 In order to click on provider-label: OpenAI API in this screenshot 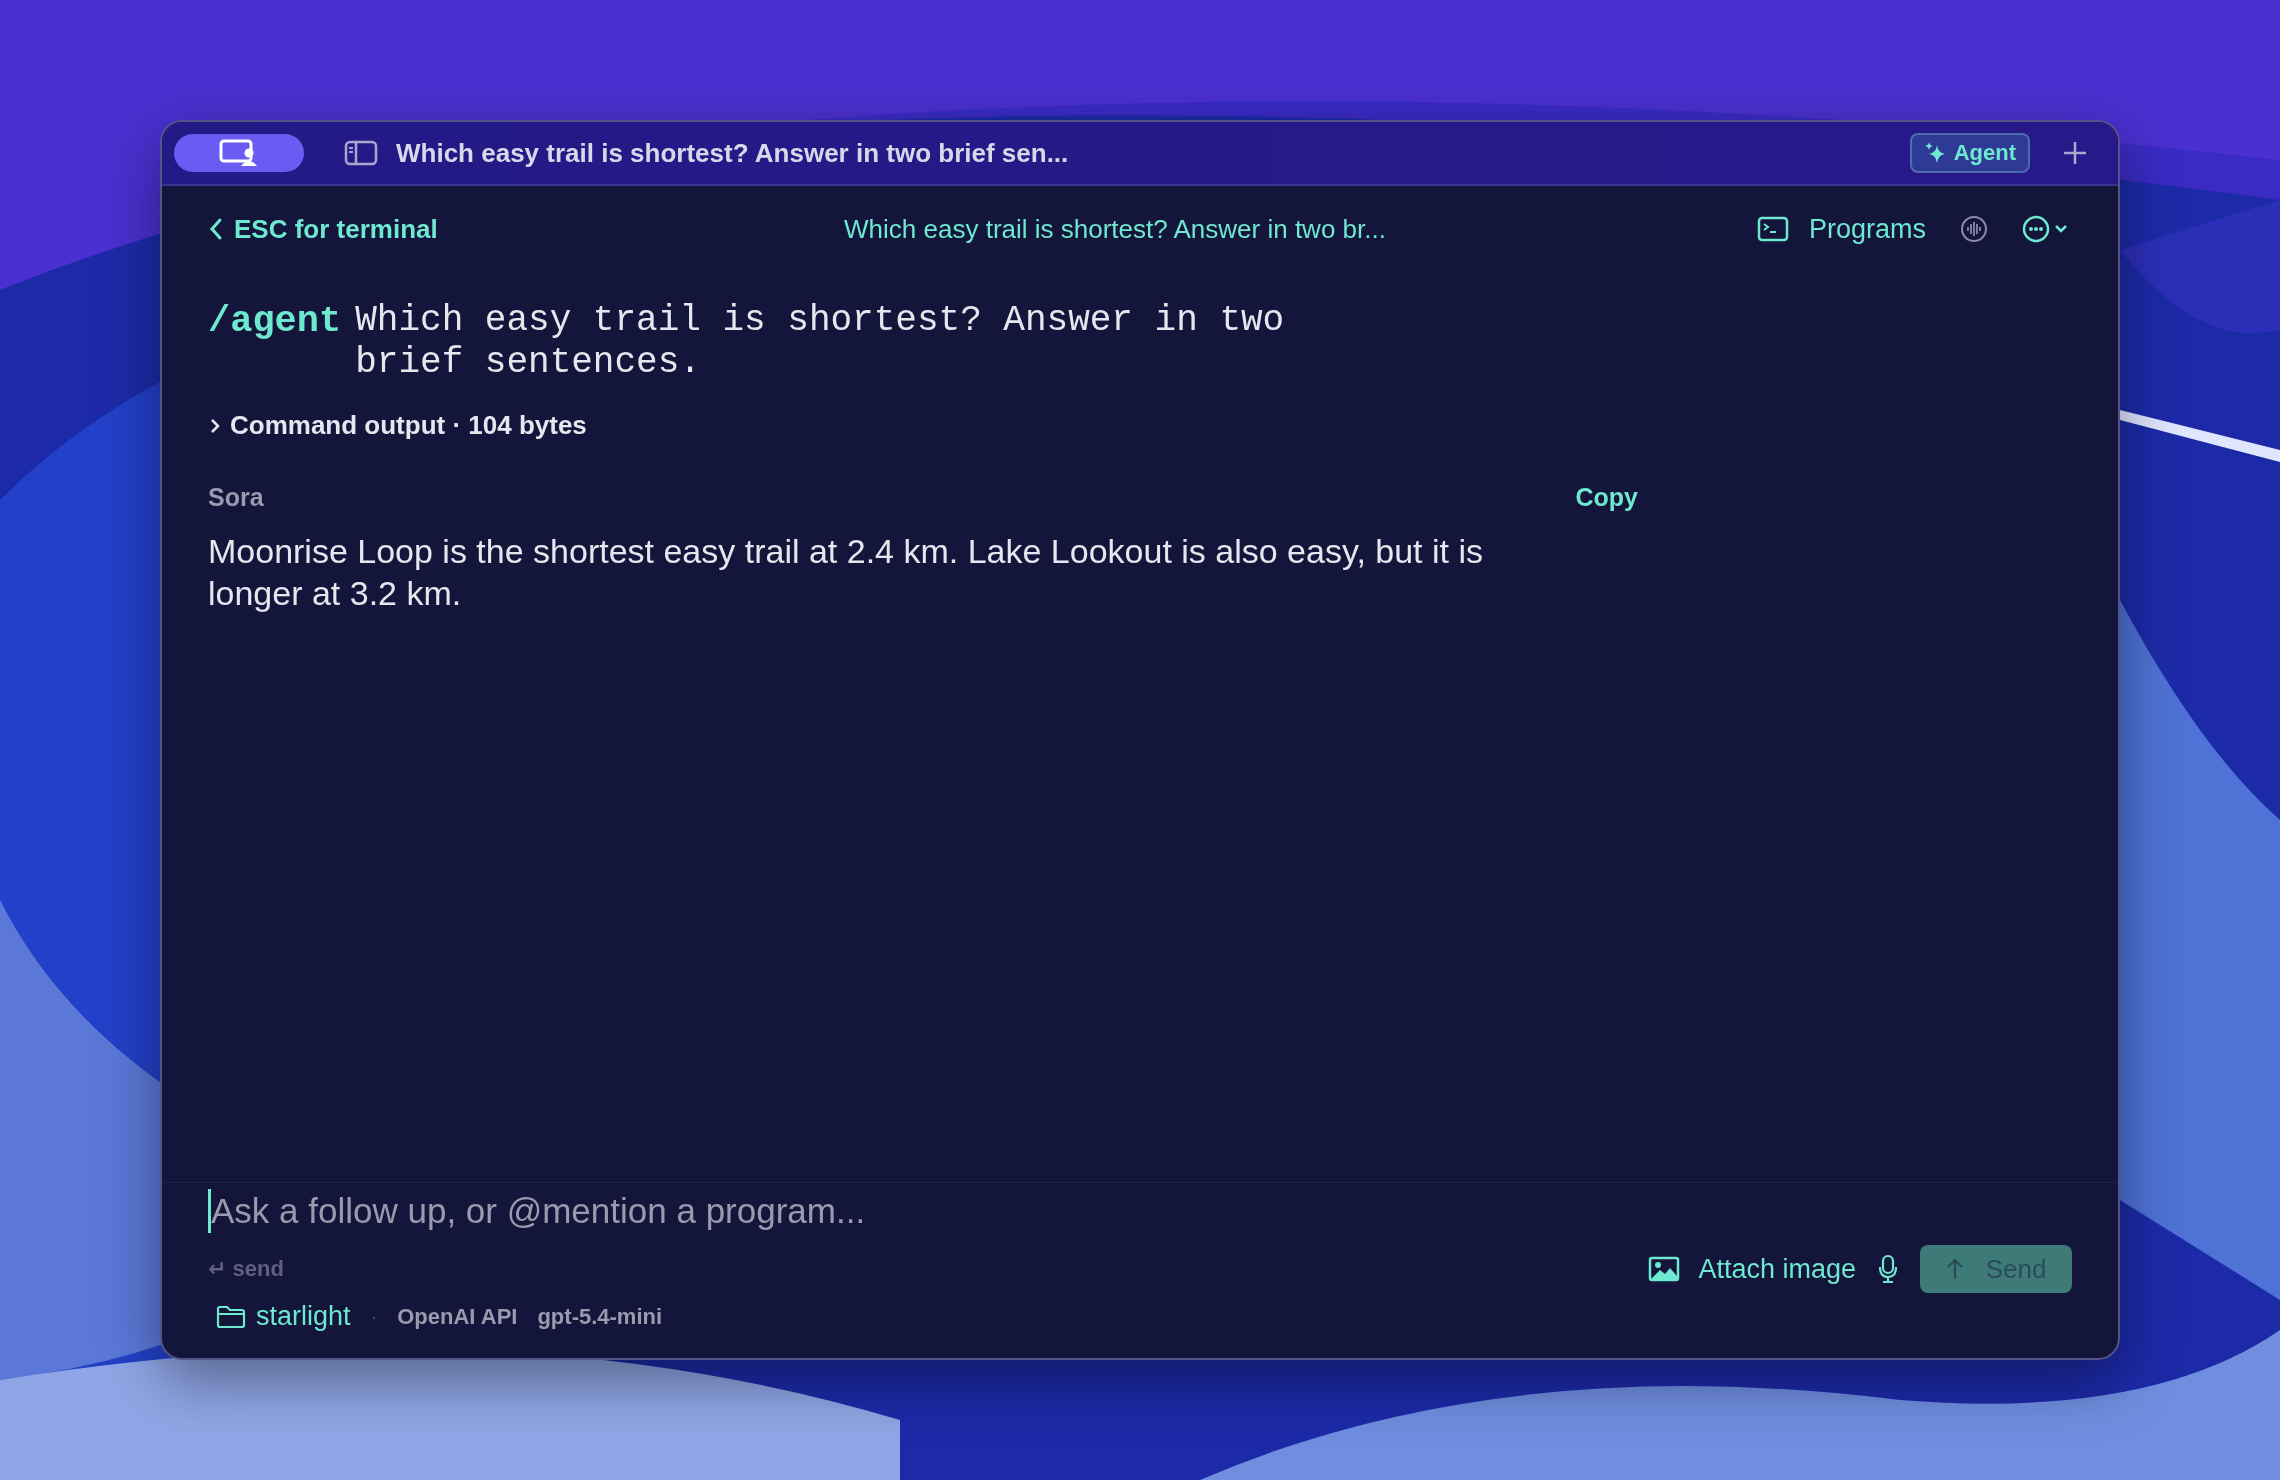, I will do `click(457, 1316)`.